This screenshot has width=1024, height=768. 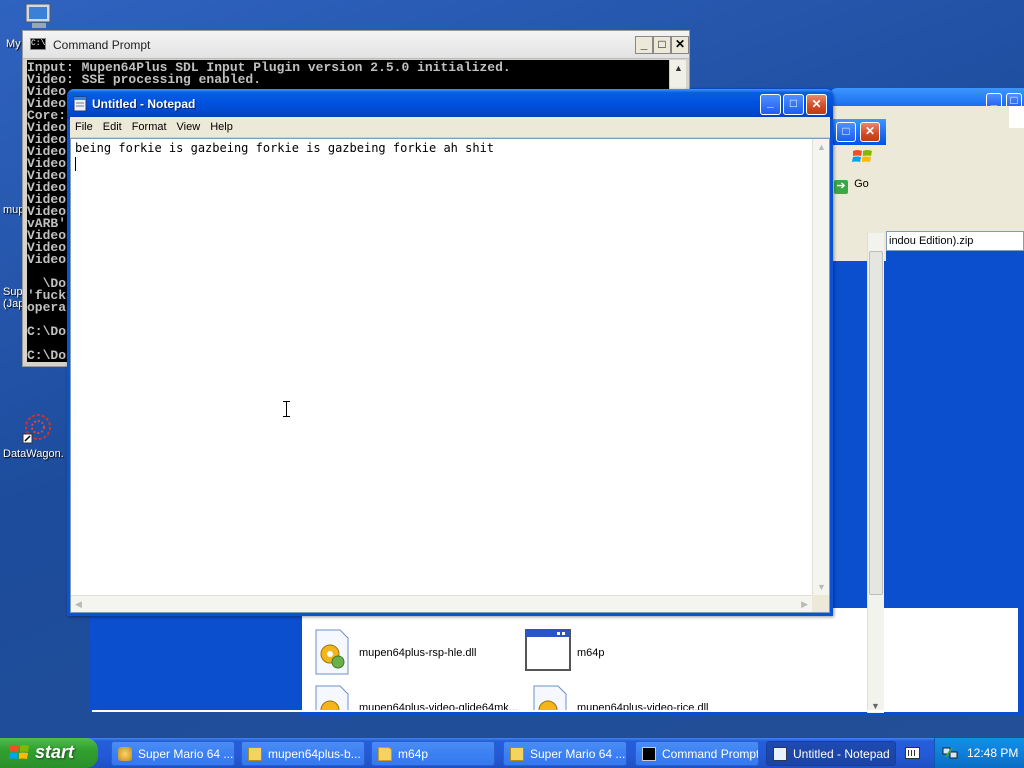 What do you see at coordinates (356, 45) in the screenshot?
I see `cmd-title-bar: C:\ Command Prompt _ □ ✕` at bounding box center [356, 45].